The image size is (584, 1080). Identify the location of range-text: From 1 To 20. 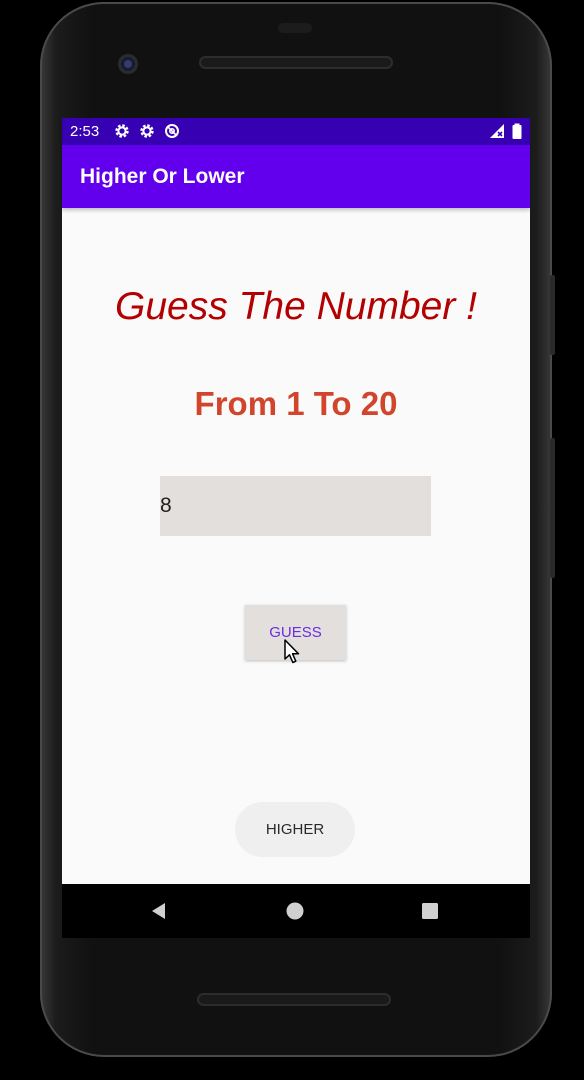
(296, 403).